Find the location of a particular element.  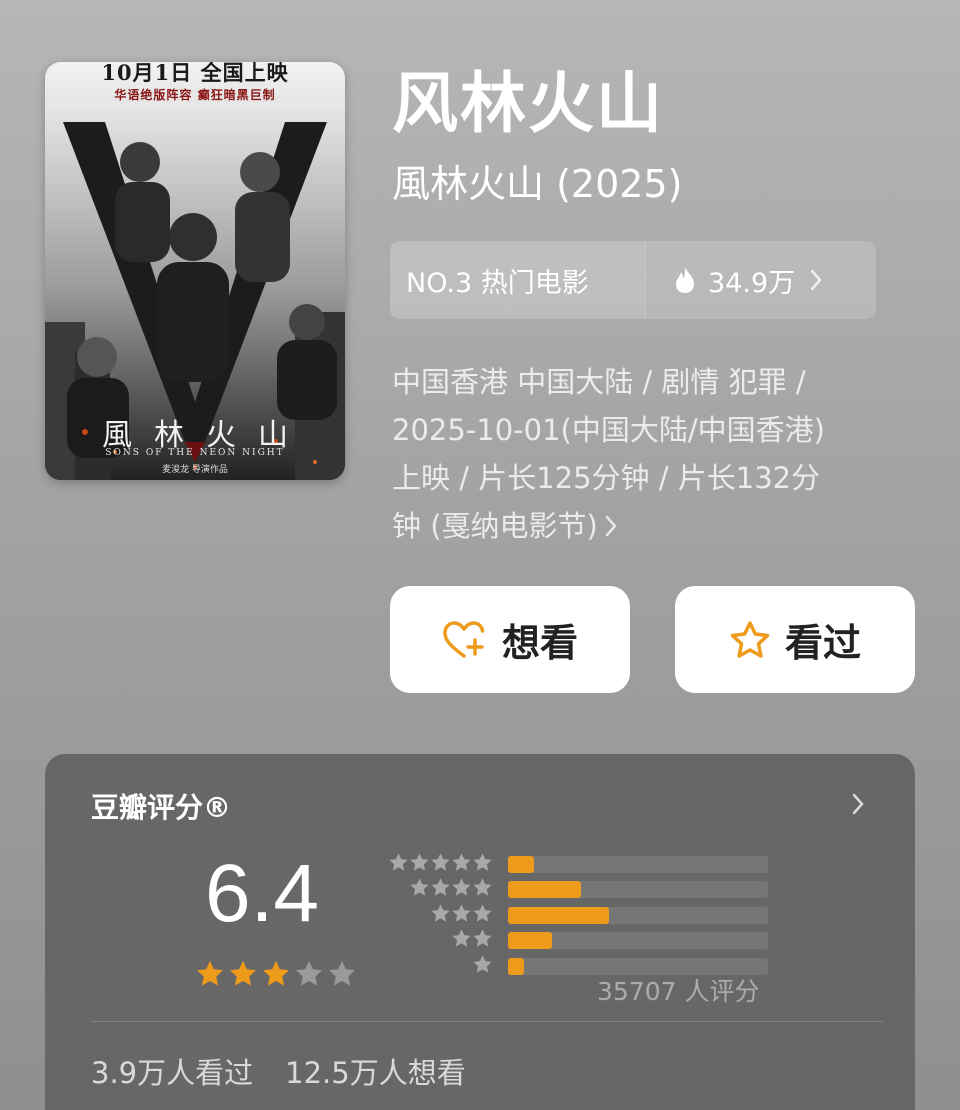

want-label: 想看 is located at coordinates (539, 643).